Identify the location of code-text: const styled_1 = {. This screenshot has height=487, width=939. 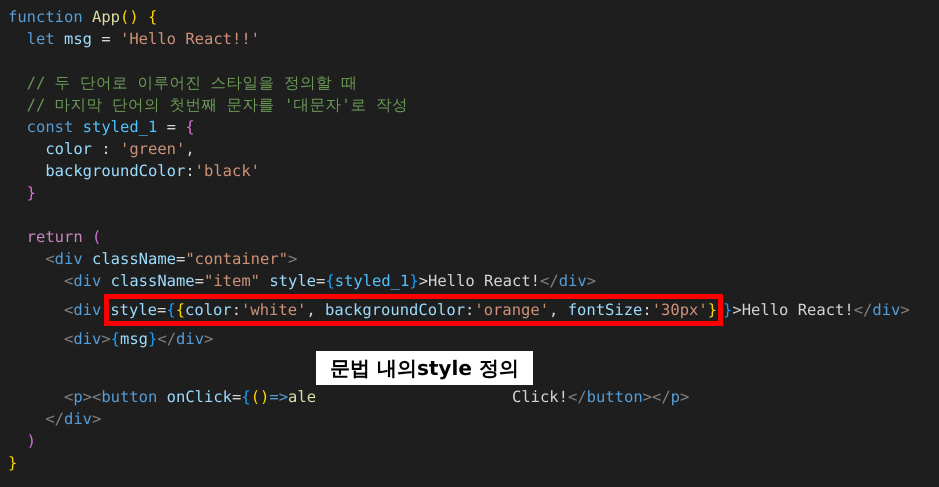
(110, 127).